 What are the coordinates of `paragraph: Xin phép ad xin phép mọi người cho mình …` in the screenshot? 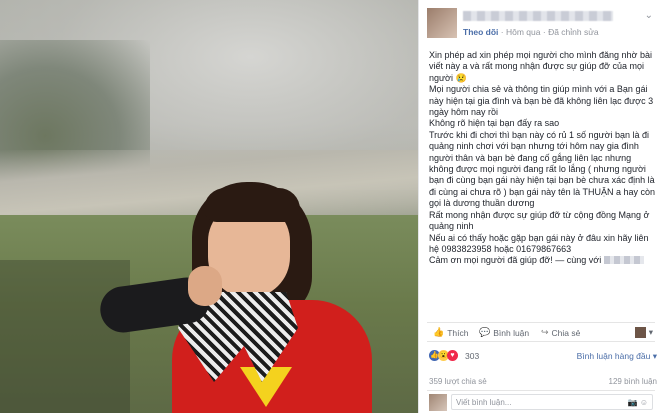 It's located at (540, 66).